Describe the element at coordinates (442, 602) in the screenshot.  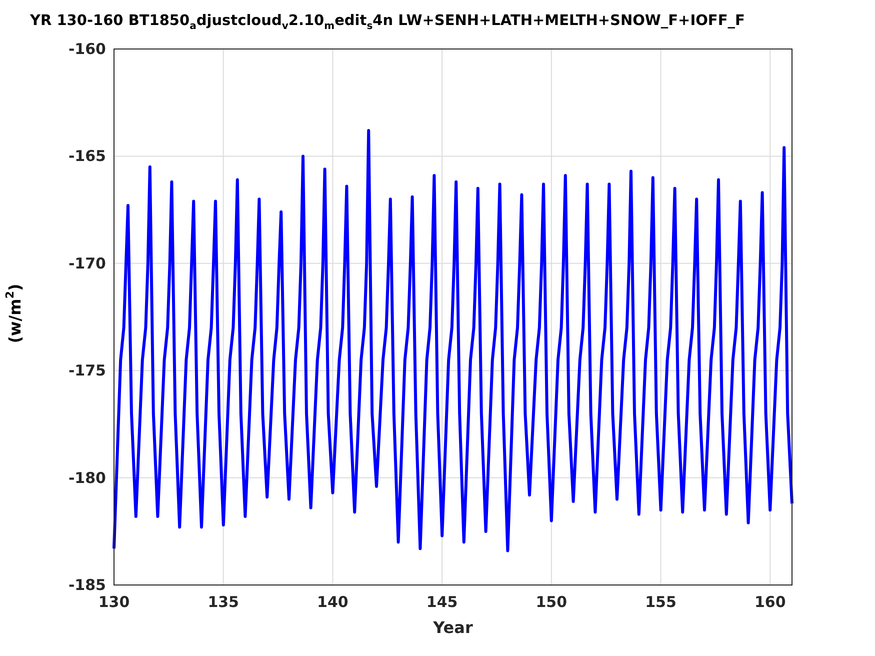
I see `x-tick-label: 145` at that location.